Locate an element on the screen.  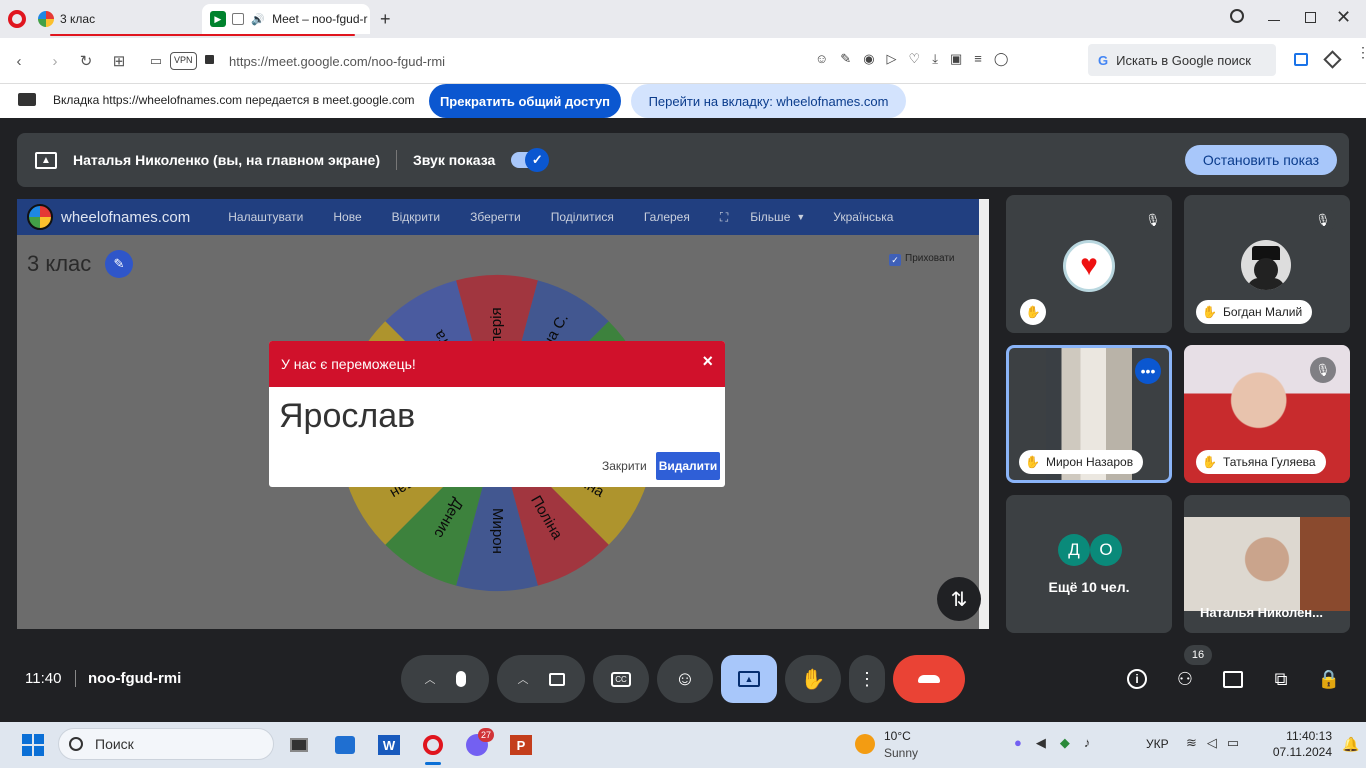
back-icon: ‹ is located at coordinates (19, 61).